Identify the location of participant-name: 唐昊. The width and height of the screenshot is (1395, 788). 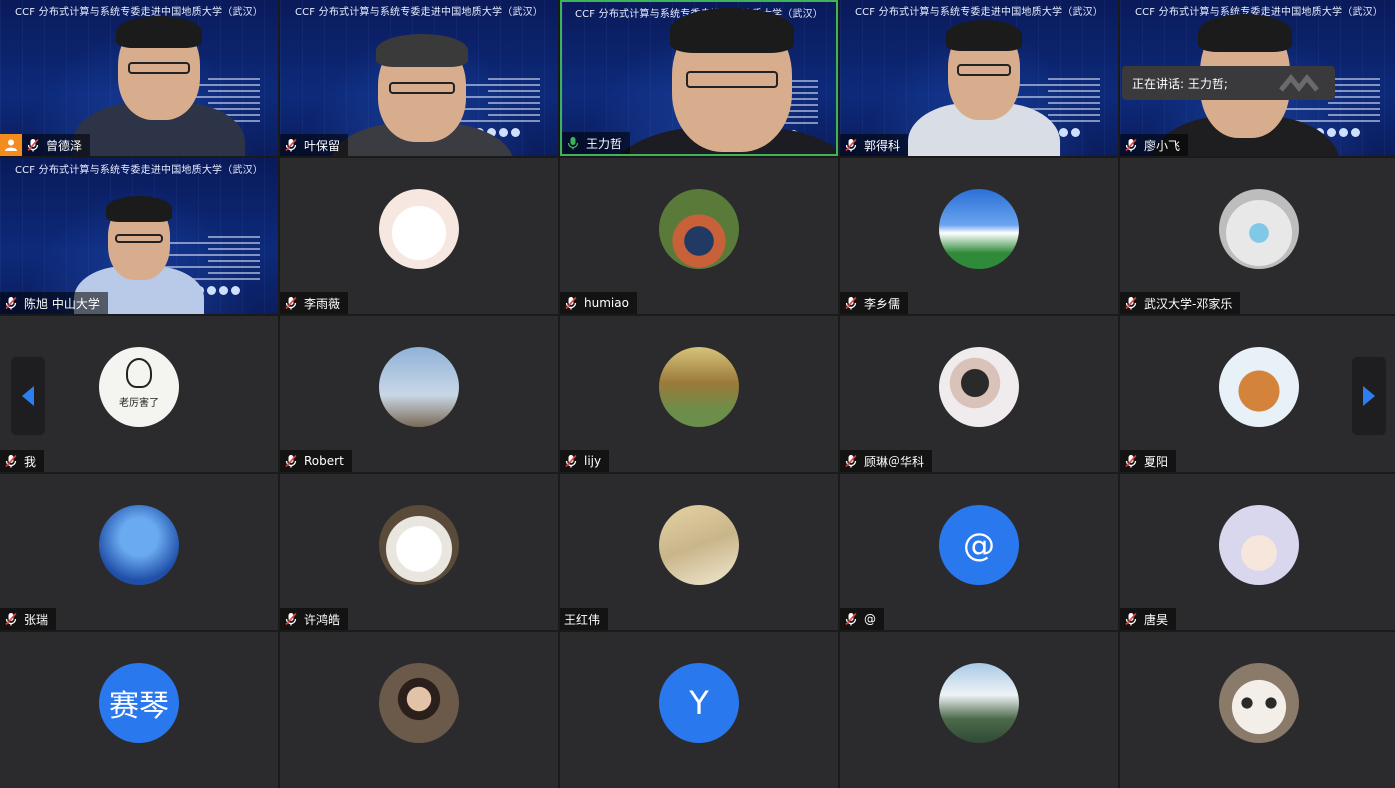
(1156, 619).